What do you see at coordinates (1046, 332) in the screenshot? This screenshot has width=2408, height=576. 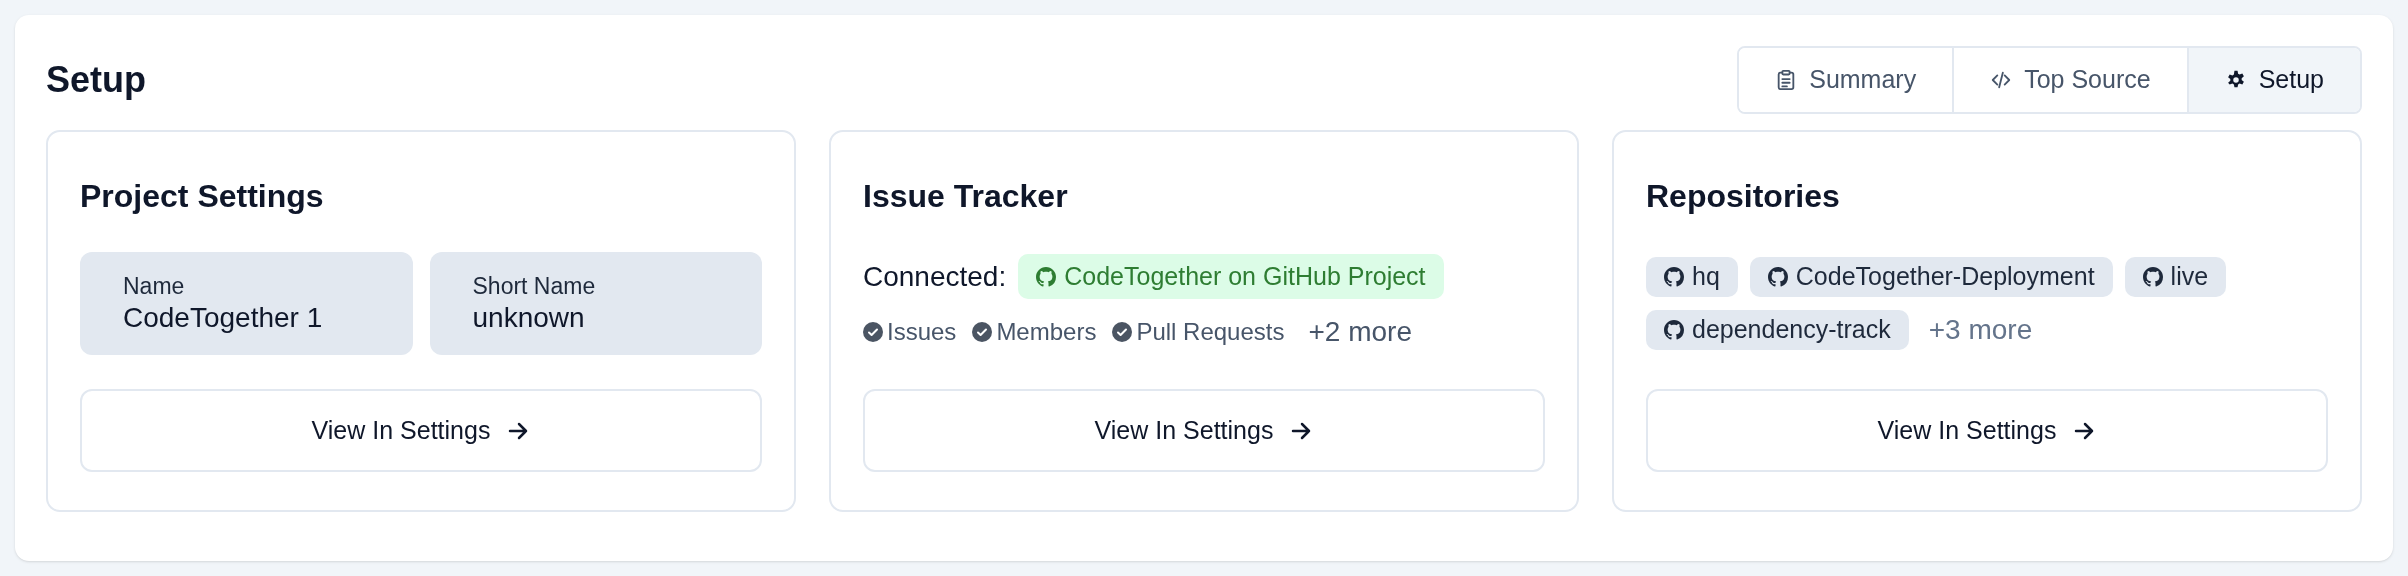 I see `feature-label: Members` at bounding box center [1046, 332].